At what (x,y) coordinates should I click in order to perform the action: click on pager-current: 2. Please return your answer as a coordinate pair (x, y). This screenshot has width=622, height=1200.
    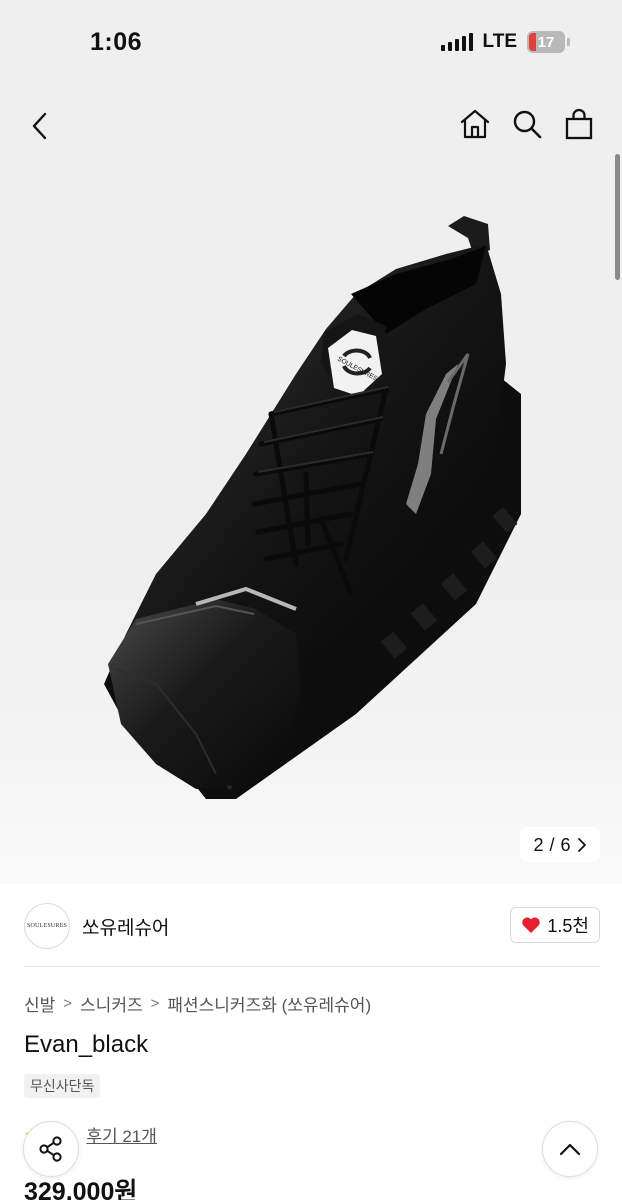
    Looking at the image, I should click on (538, 844).